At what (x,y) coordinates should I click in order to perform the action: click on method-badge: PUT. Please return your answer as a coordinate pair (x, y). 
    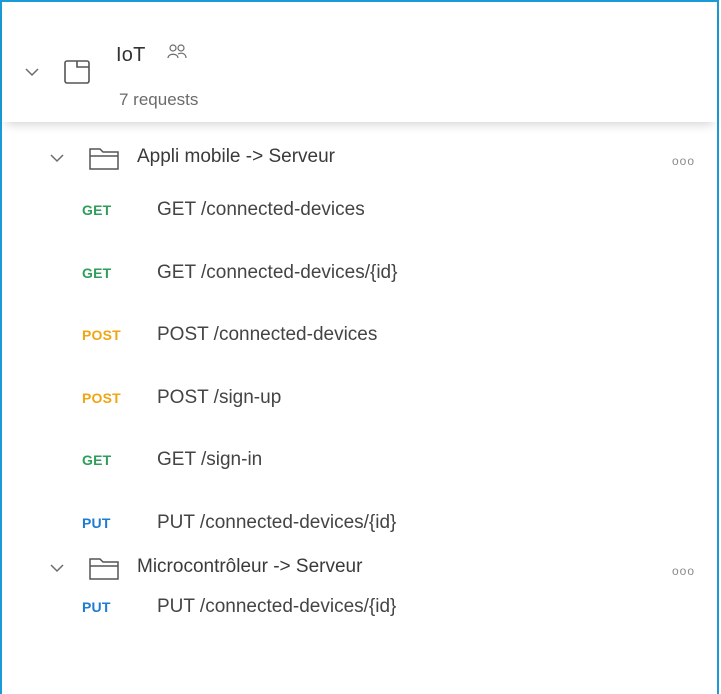
    Looking at the image, I should click on (96, 607).